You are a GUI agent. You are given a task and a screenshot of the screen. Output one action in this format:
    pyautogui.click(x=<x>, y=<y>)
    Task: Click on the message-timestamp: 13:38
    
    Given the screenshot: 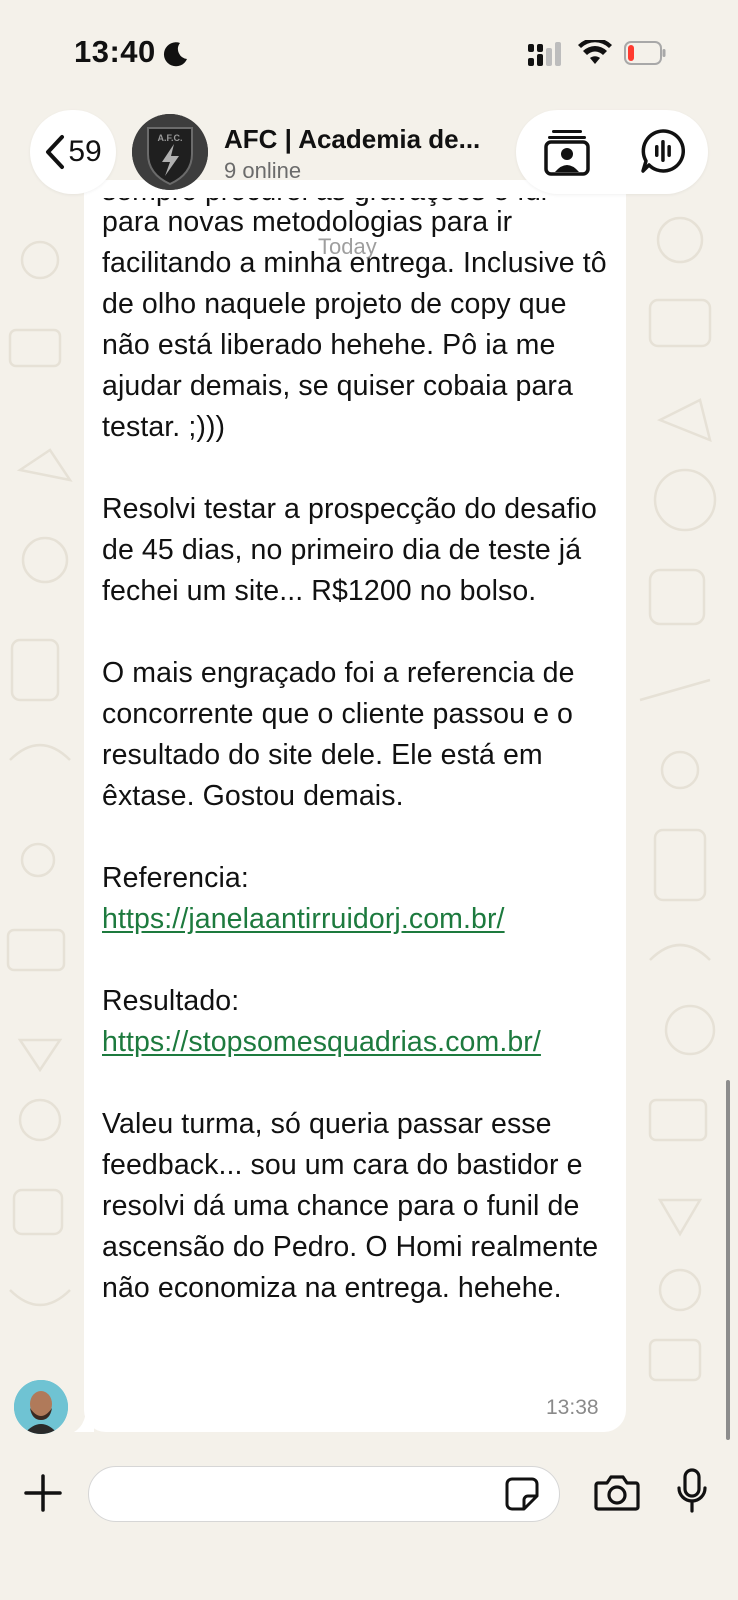 What is the action you would take?
    pyautogui.click(x=572, y=1407)
    